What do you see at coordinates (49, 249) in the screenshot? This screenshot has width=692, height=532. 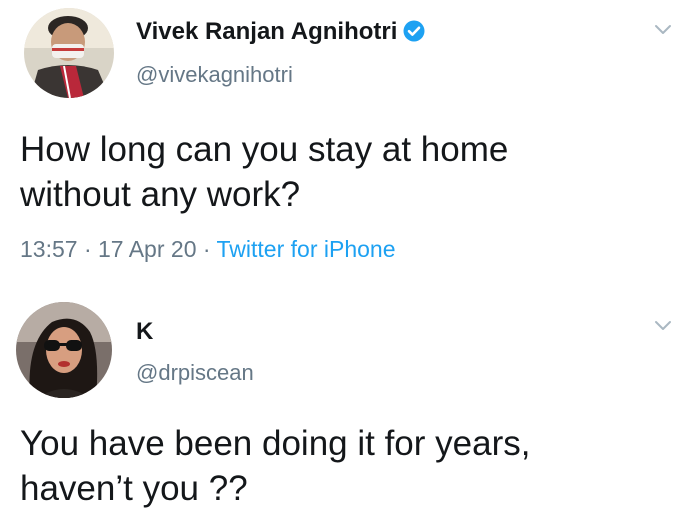 I see `tweet-time: 13:57` at bounding box center [49, 249].